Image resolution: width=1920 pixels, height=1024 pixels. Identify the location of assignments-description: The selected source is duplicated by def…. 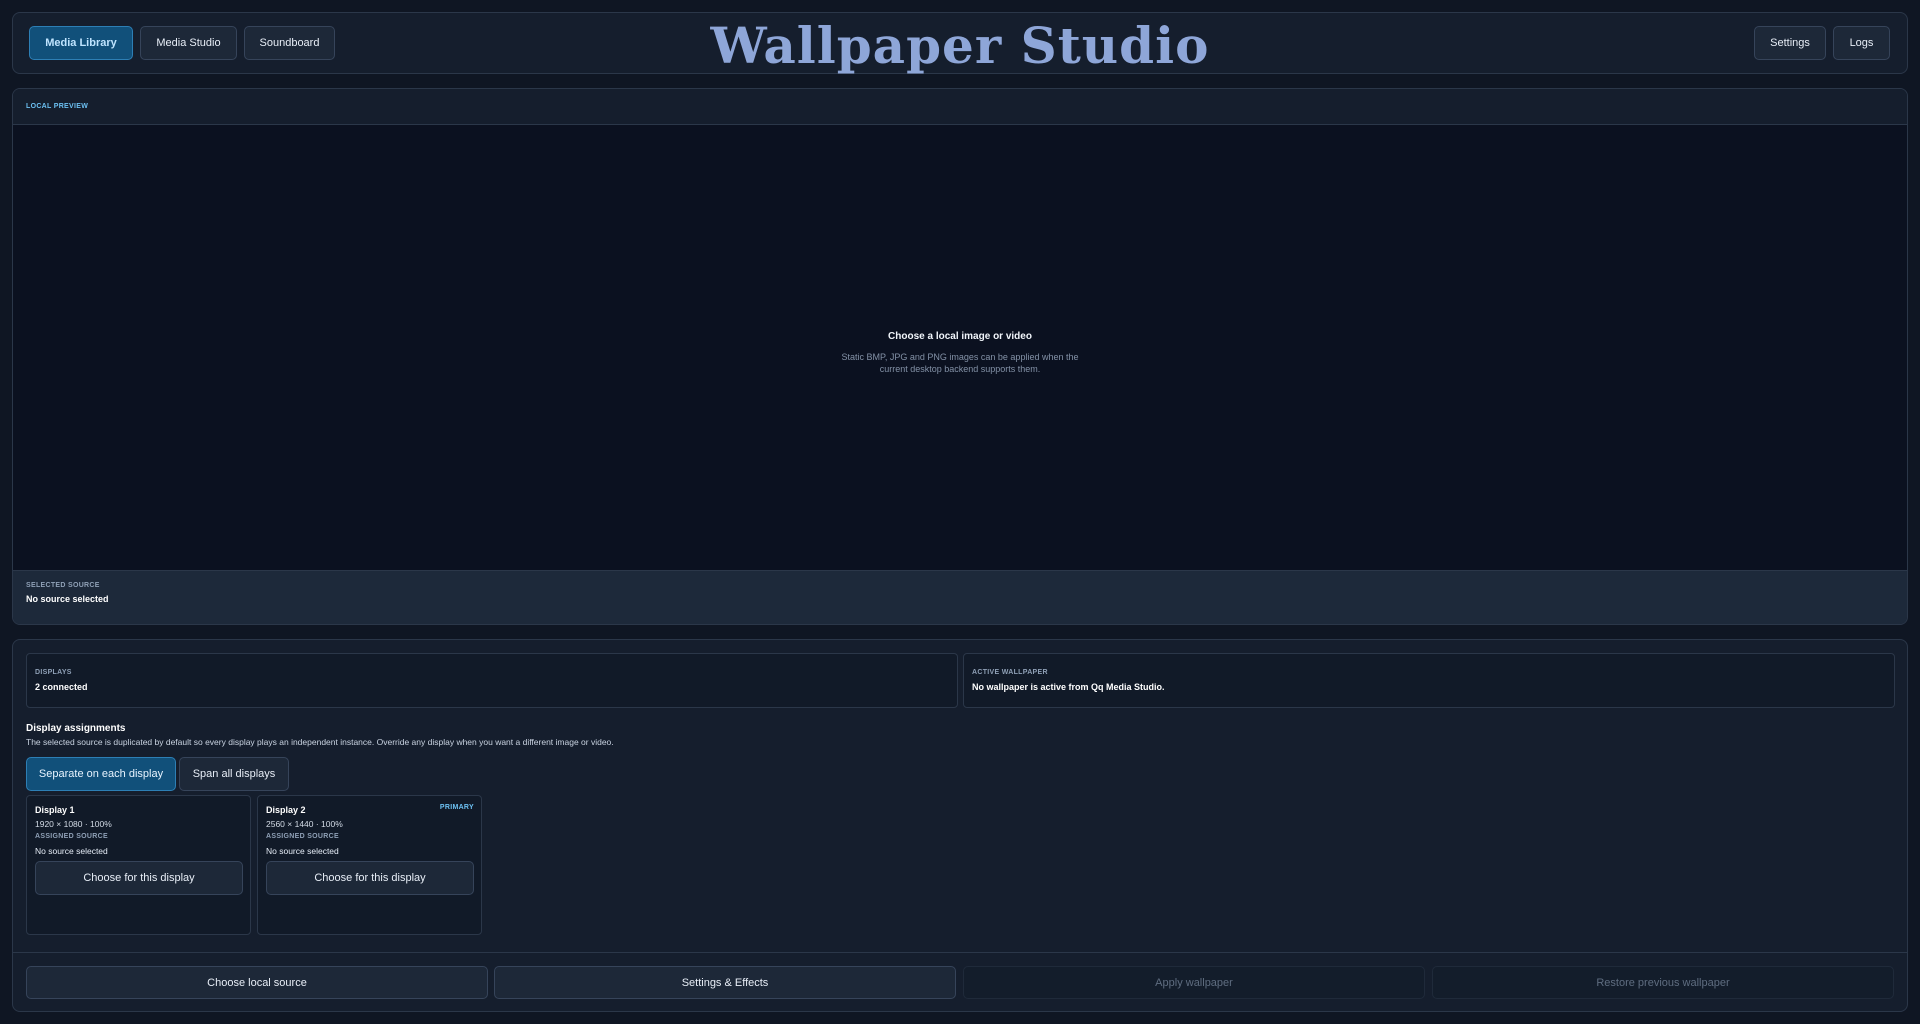
(320, 742).